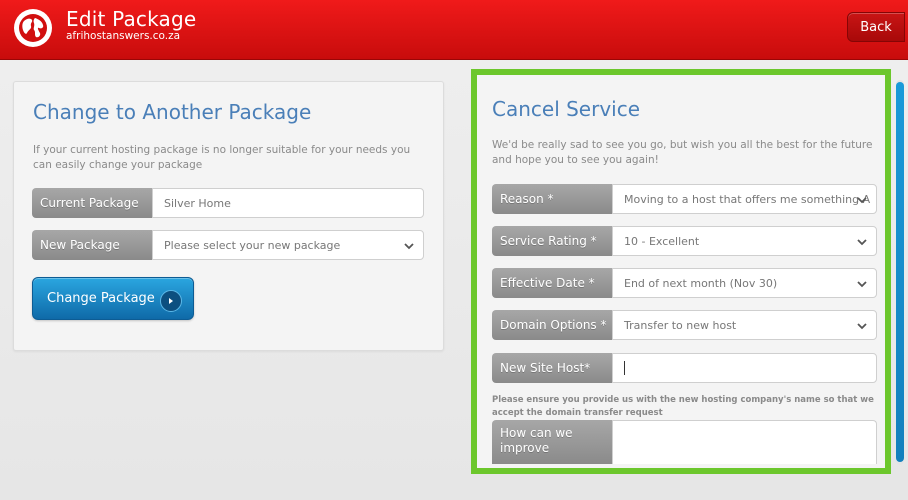 This screenshot has width=908, height=500. Describe the element at coordinates (454, 30) in the screenshot. I see `app-header: Edit Package afrihostanswers.co.za Back` at that location.